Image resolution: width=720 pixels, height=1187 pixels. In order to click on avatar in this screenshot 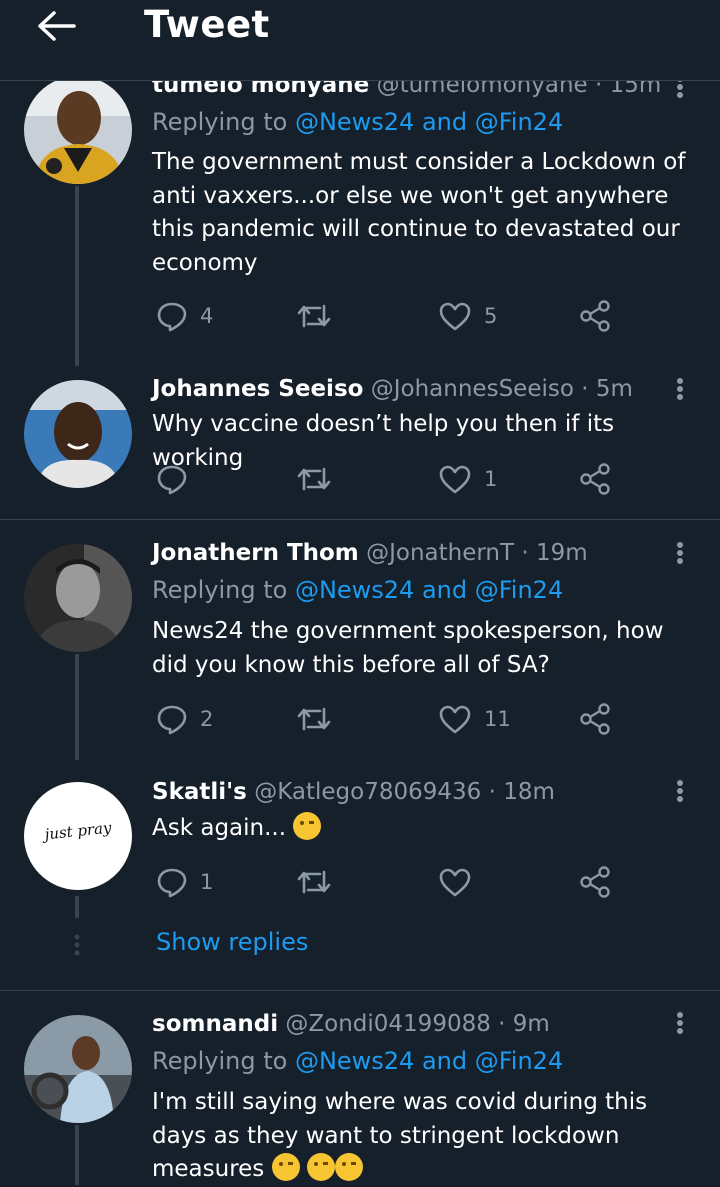, I will do `click(78, 1069)`.